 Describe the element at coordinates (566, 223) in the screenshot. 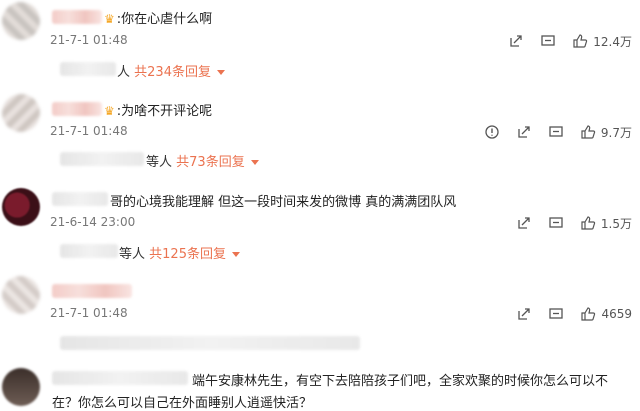

I see `comment-actions: 1.5万` at that location.